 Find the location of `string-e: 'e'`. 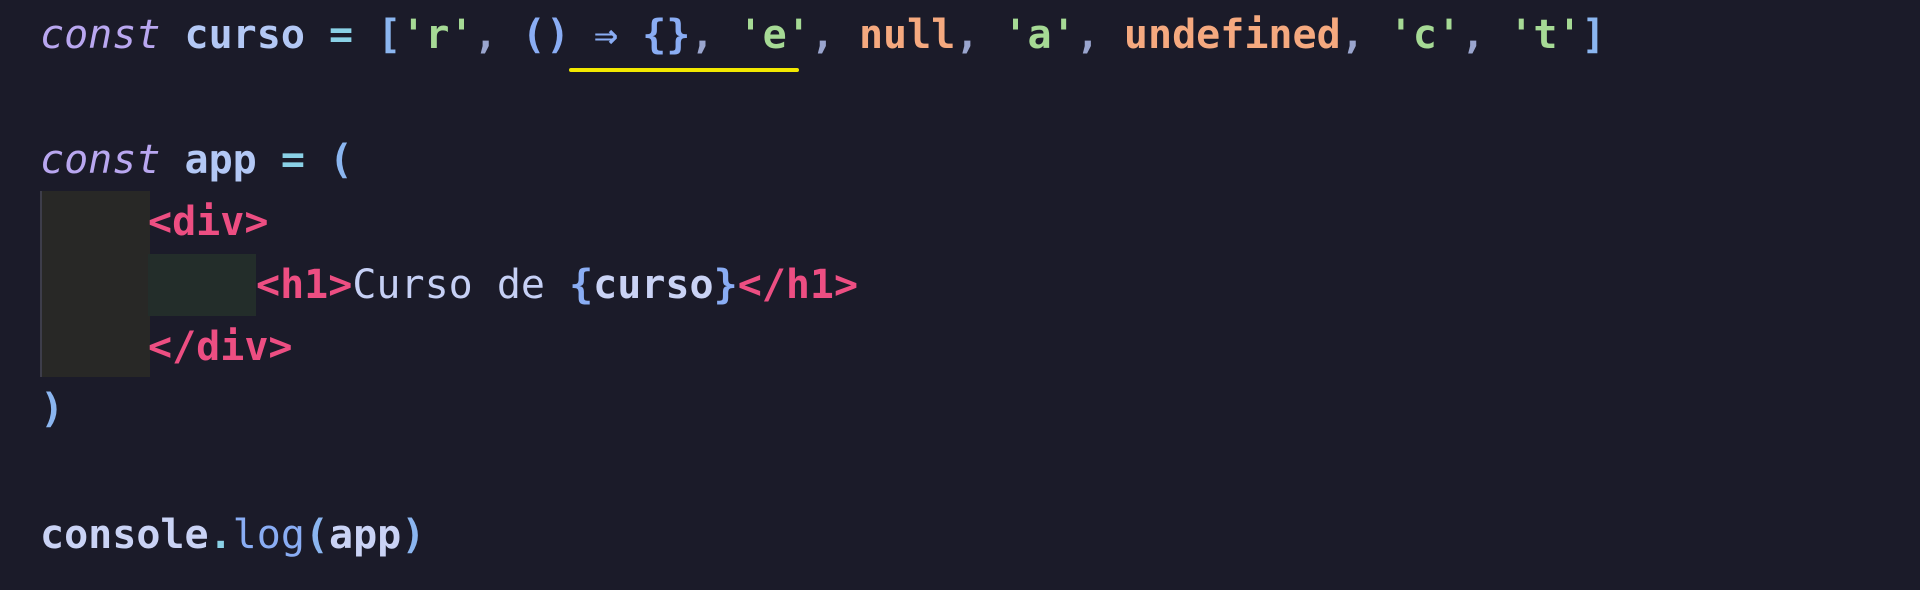

string-e: 'e' is located at coordinates (774, 35).